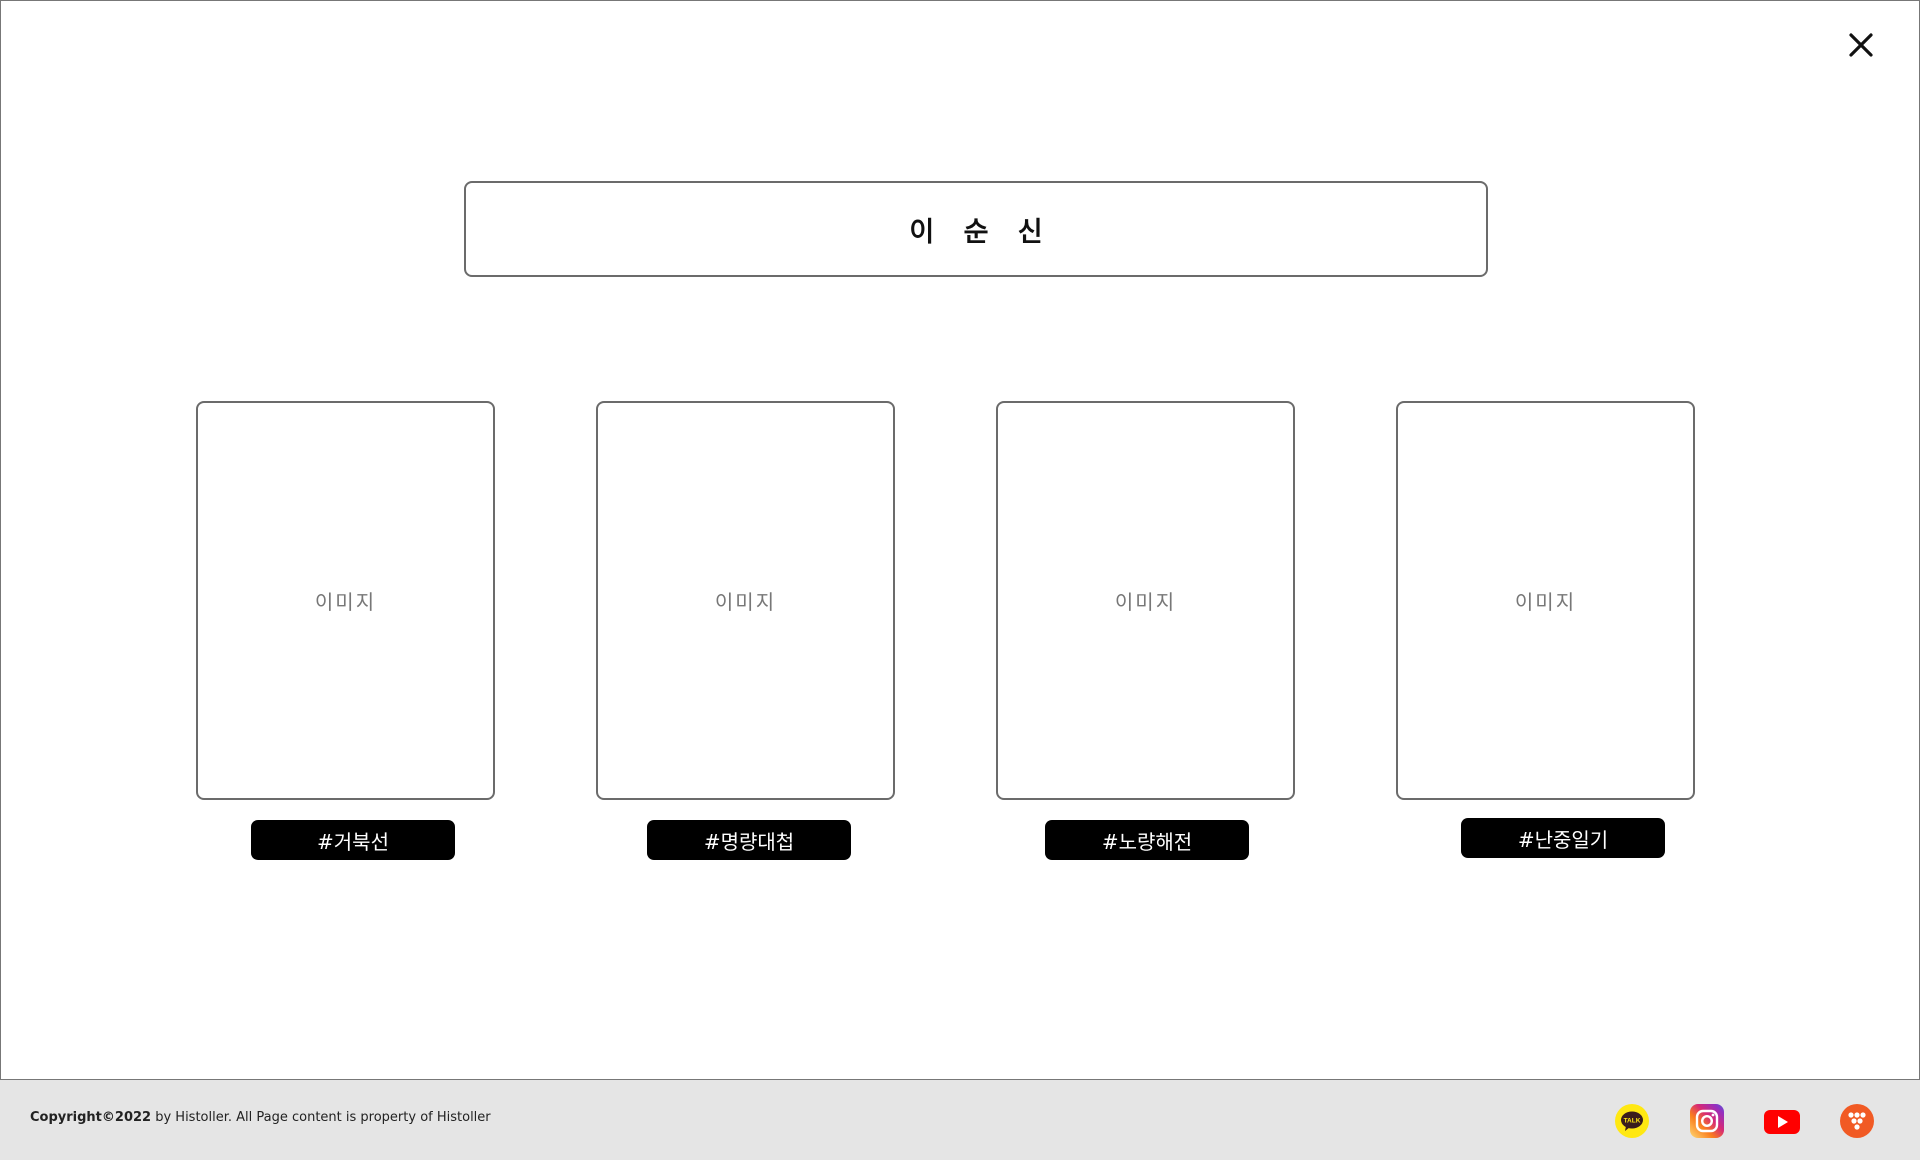 This screenshot has width=1920, height=1160. I want to click on copyright-year: Copyright©2022, so click(91, 1117).